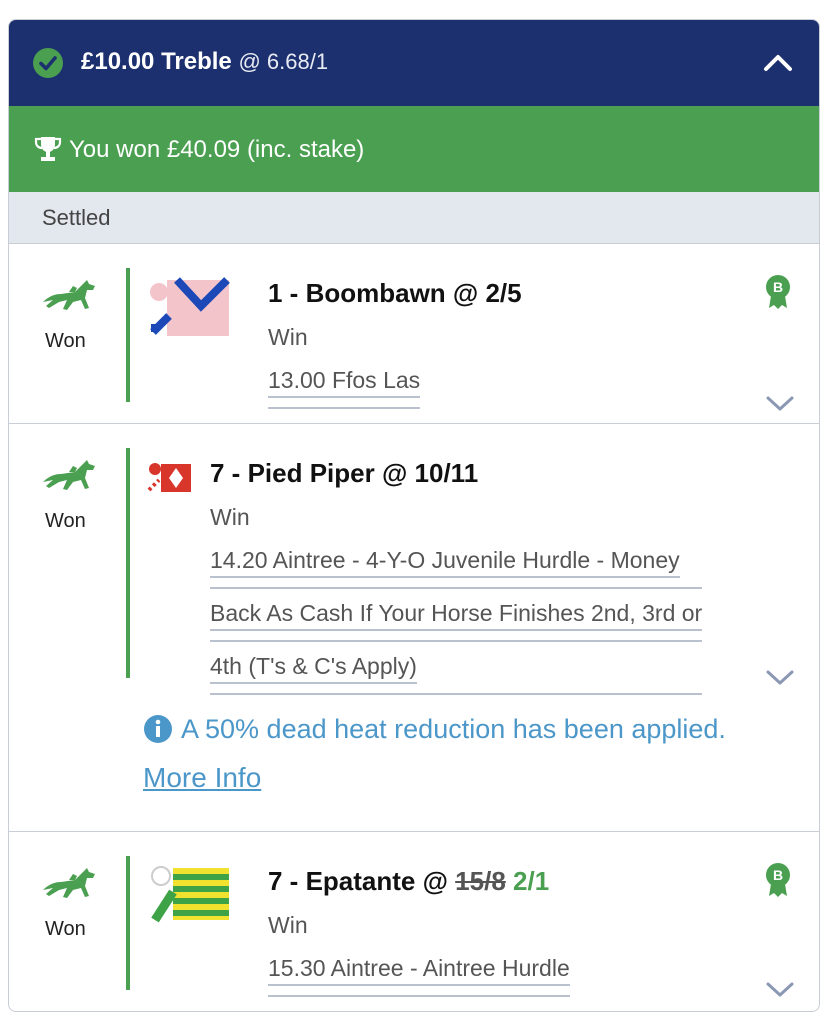 The image size is (827, 1026). Describe the element at coordinates (480, 881) in the screenshot. I see `old-odds: 15/8` at that location.